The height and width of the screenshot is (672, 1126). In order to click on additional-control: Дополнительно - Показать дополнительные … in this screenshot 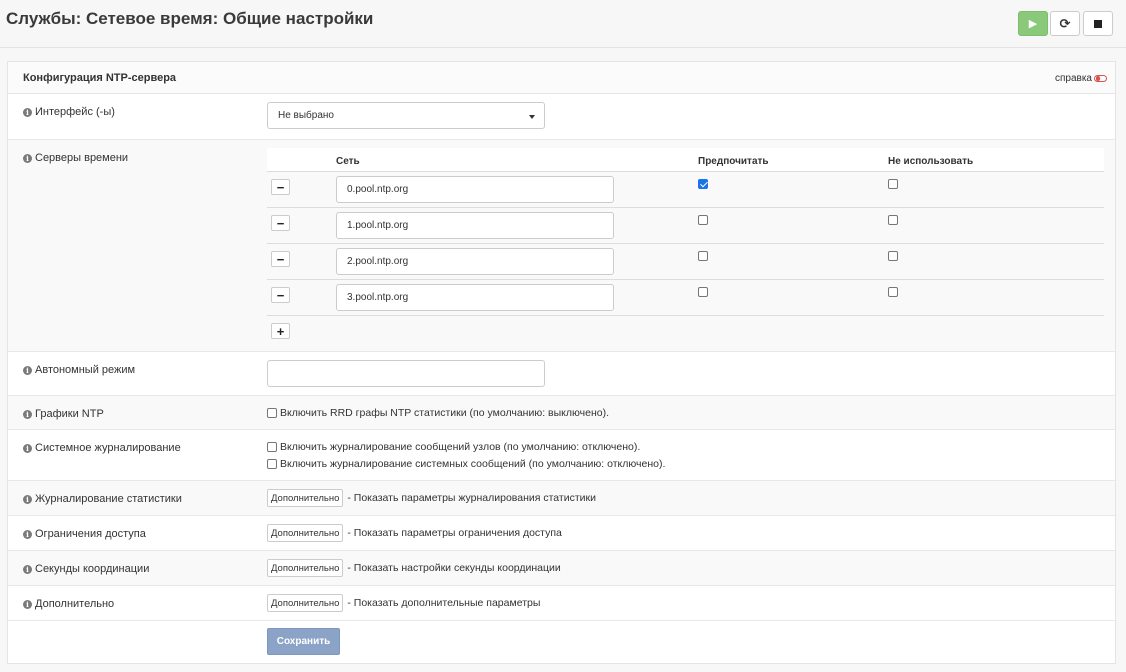, I will do `click(403, 603)`.